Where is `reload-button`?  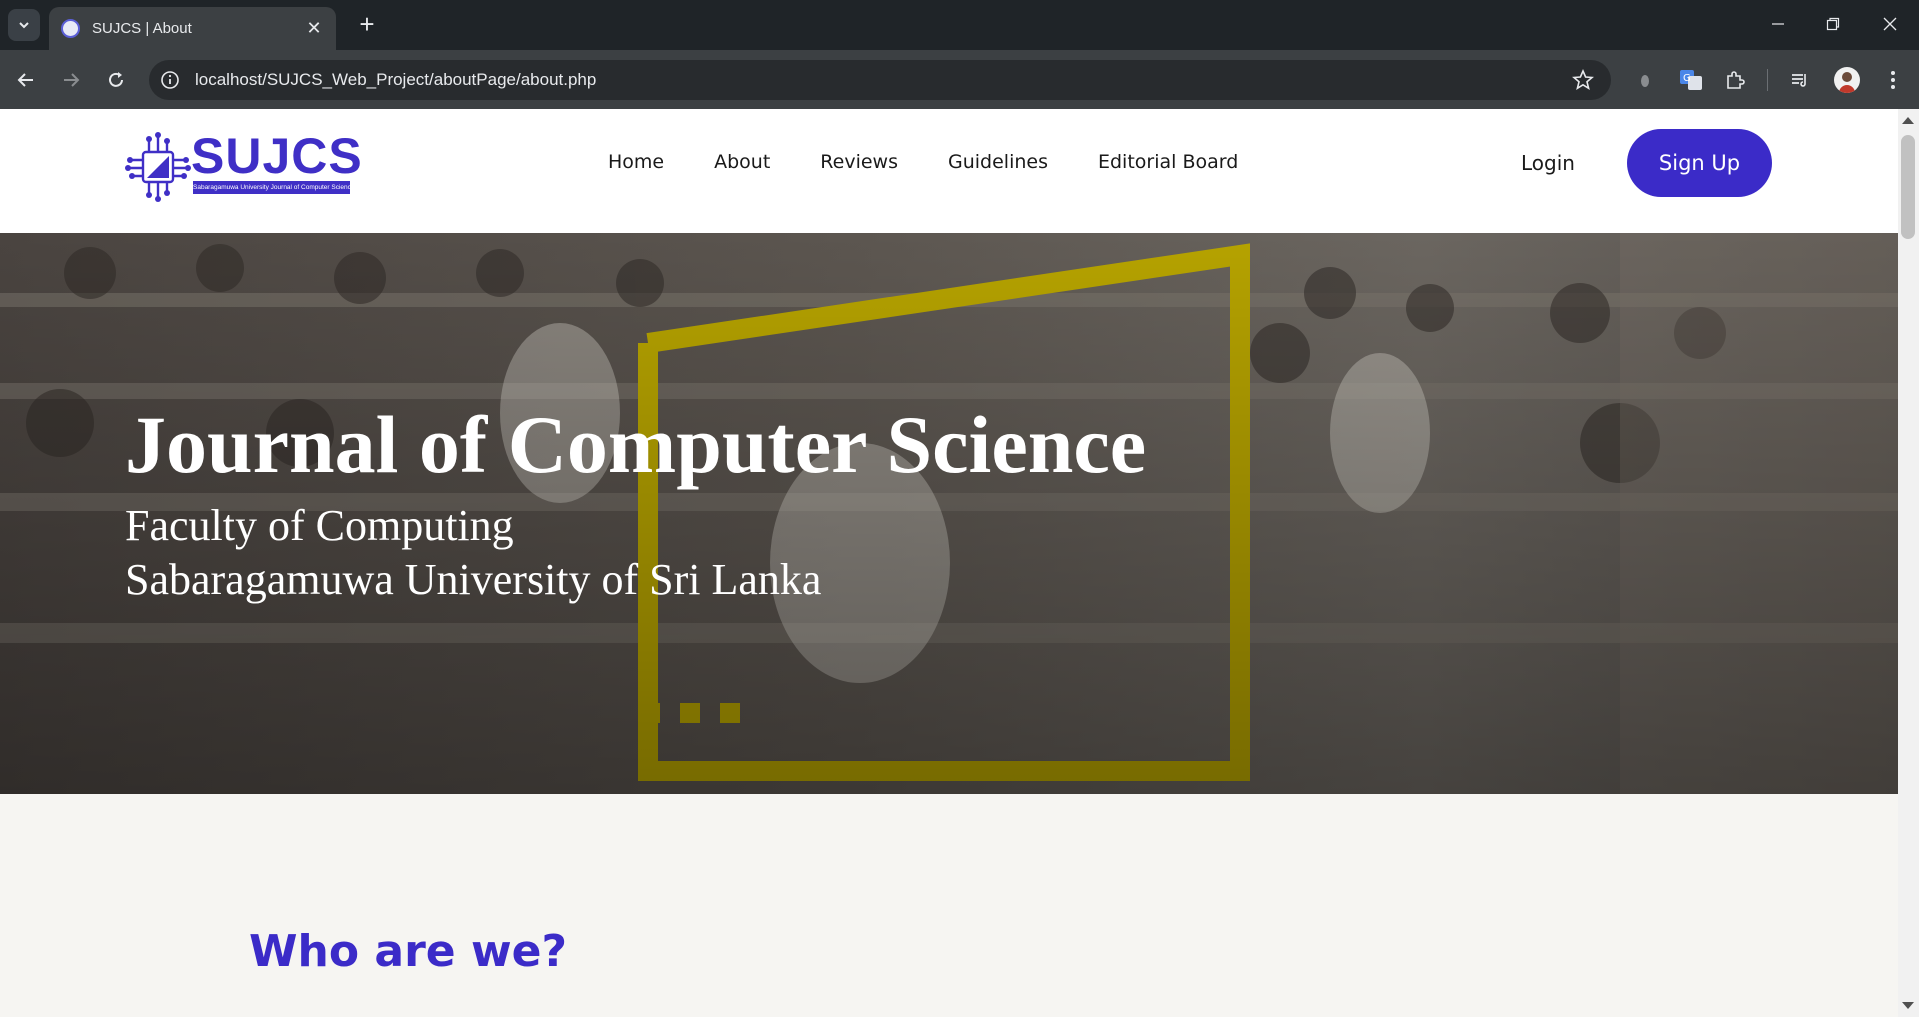
reload-button is located at coordinates (116, 80).